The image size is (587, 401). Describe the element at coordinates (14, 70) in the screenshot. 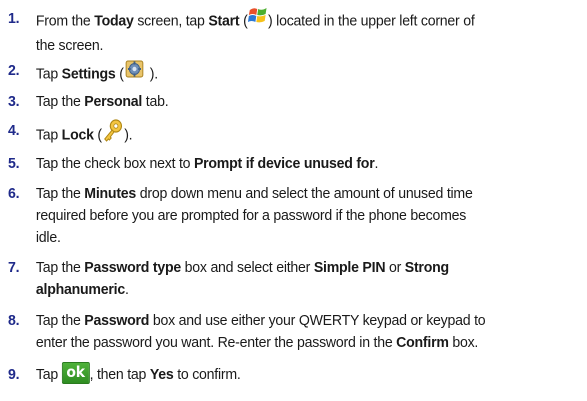

I see `step-number: 2.` at that location.